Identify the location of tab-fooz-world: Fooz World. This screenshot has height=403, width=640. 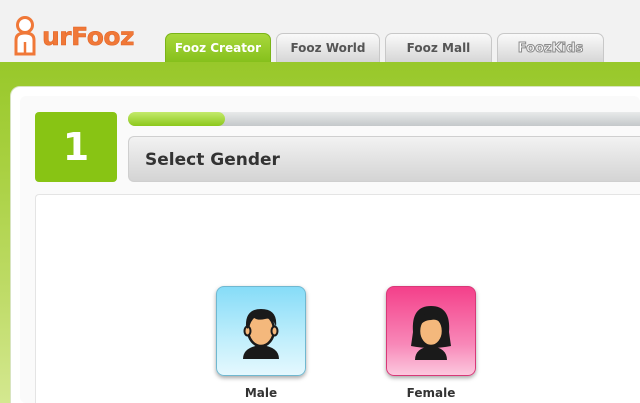
(328, 47).